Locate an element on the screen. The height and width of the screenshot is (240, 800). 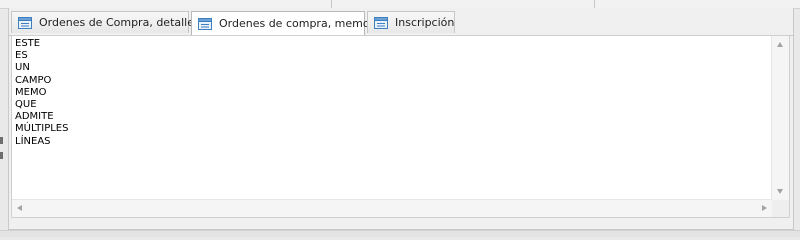
memo-line: CAMPO is located at coordinates (33, 80).